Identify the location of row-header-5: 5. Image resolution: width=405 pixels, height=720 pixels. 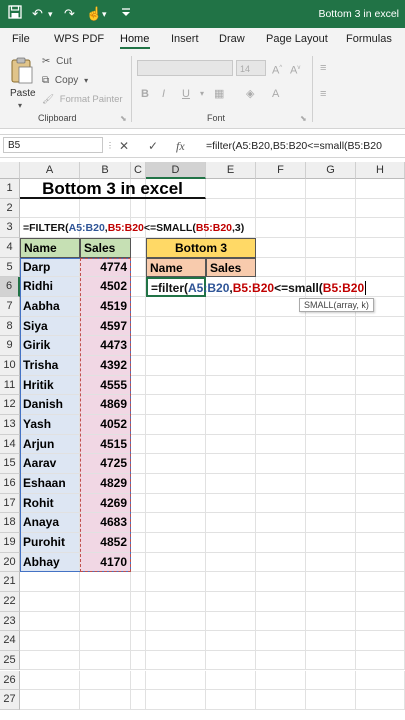
(10, 267).